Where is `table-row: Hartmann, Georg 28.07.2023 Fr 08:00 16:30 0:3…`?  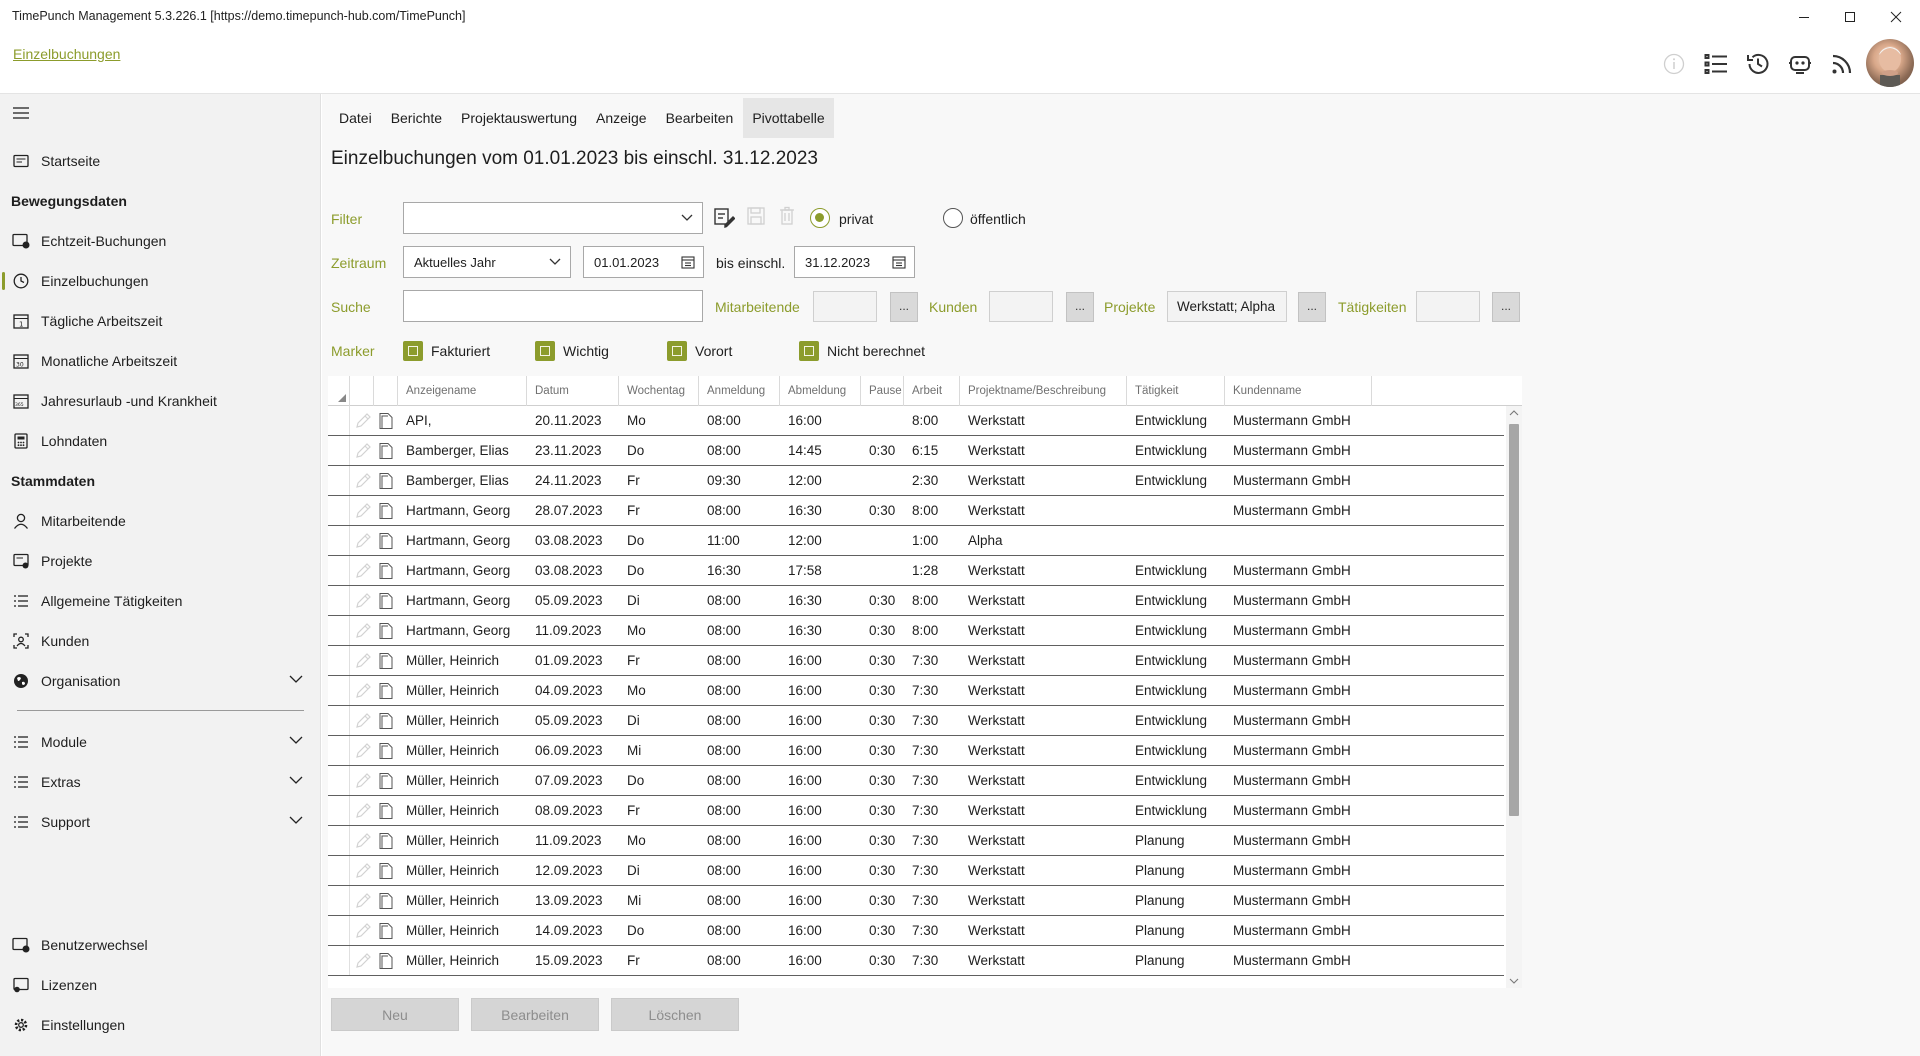
table-row: Hartmann, Georg 28.07.2023 Fr 08:00 16:30 0:3… is located at coordinates (916, 511).